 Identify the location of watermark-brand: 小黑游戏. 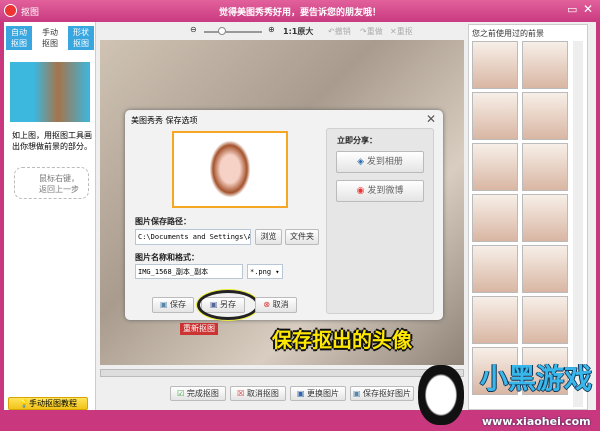
(536, 378).